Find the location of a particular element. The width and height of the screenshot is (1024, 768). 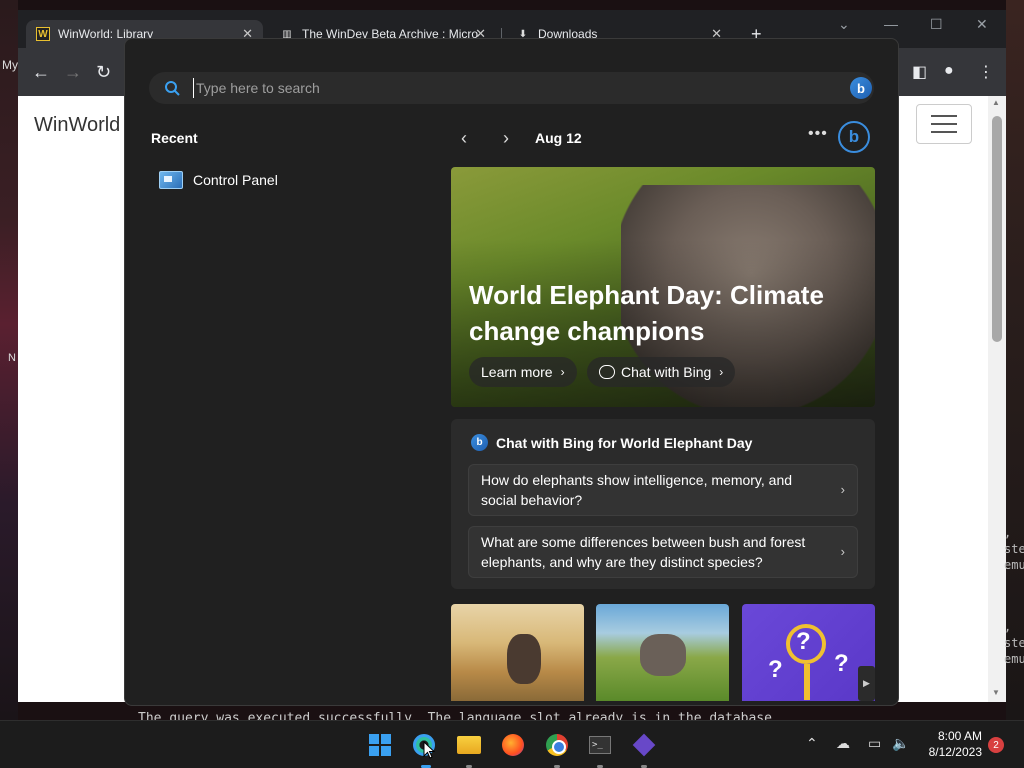

close-window-button: ✕ is located at coordinates (982, 24).